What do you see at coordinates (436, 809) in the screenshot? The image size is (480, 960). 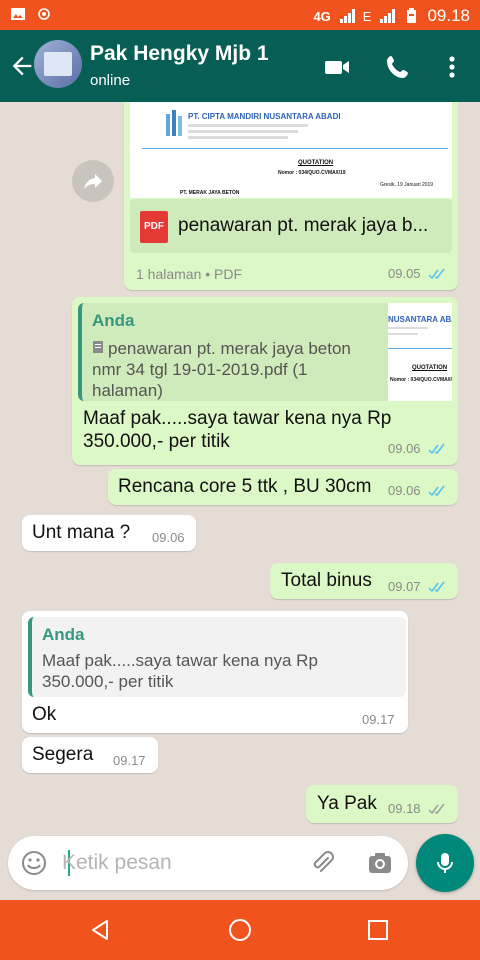 I see `delivered-ticks-icon` at bounding box center [436, 809].